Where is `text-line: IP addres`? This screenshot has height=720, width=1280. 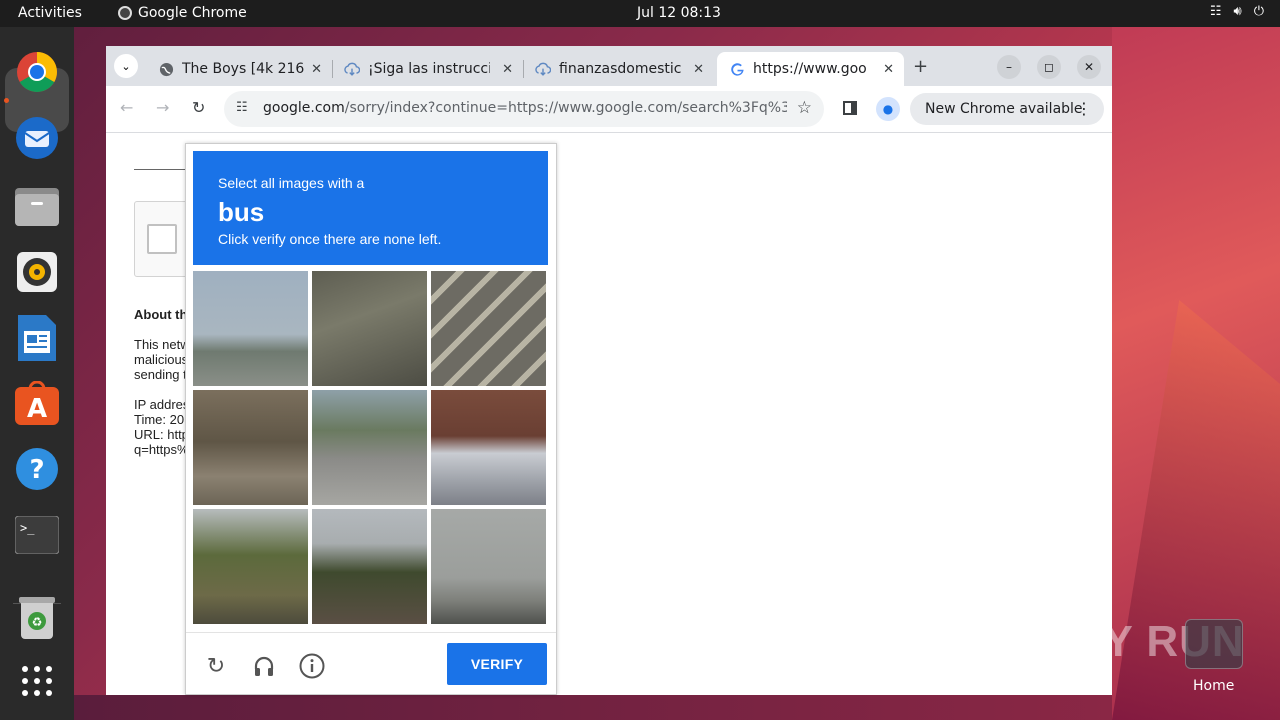 text-line: IP addres is located at coordinates (162, 404).